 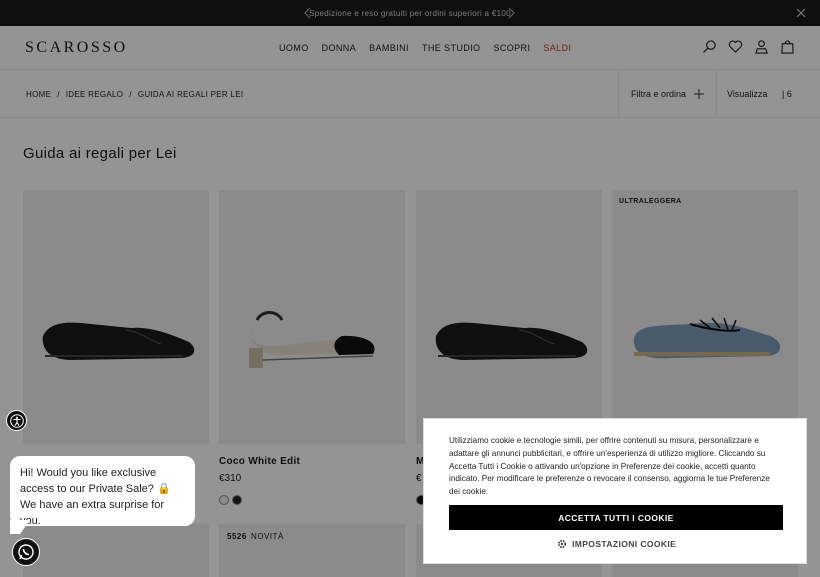 I want to click on chat-launcher-button, so click(x=26, y=552).